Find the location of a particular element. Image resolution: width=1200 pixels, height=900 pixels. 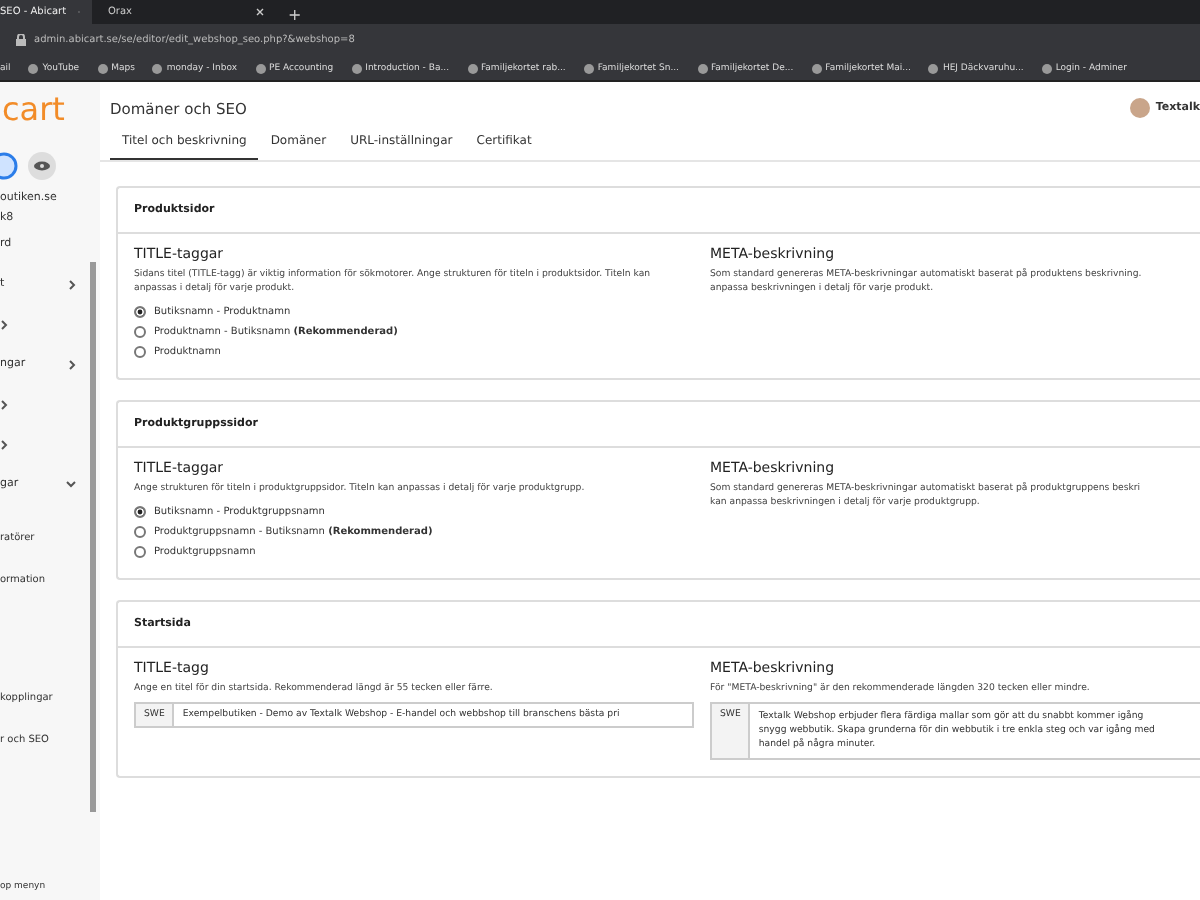

scrollbar is located at coordinates (93, 537).